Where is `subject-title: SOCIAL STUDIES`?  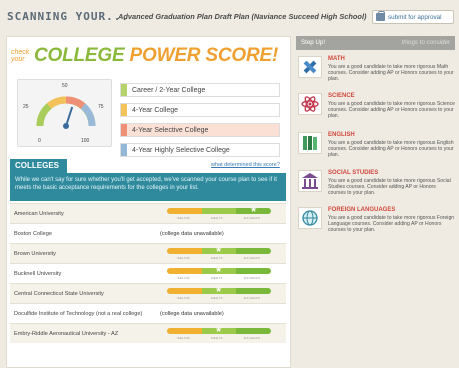
subject-title: SOCIAL STUDIES is located at coordinates (353, 173).